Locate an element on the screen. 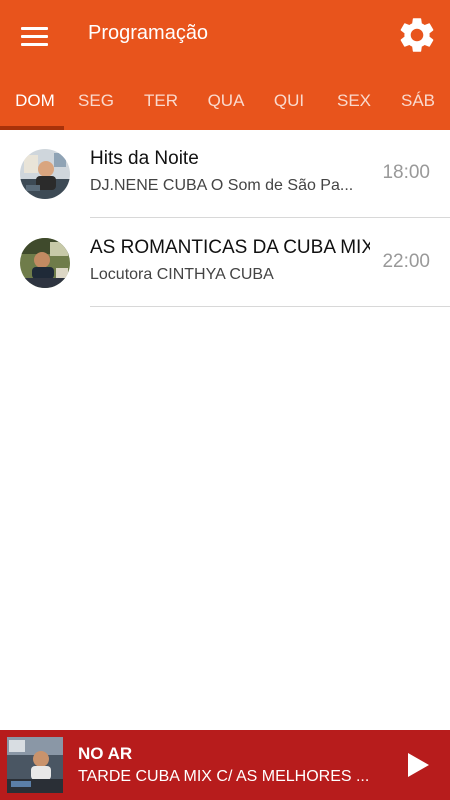 The height and width of the screenshot is (800, 450). program-title: Hits da Noite is located at coordinates (144, 158).